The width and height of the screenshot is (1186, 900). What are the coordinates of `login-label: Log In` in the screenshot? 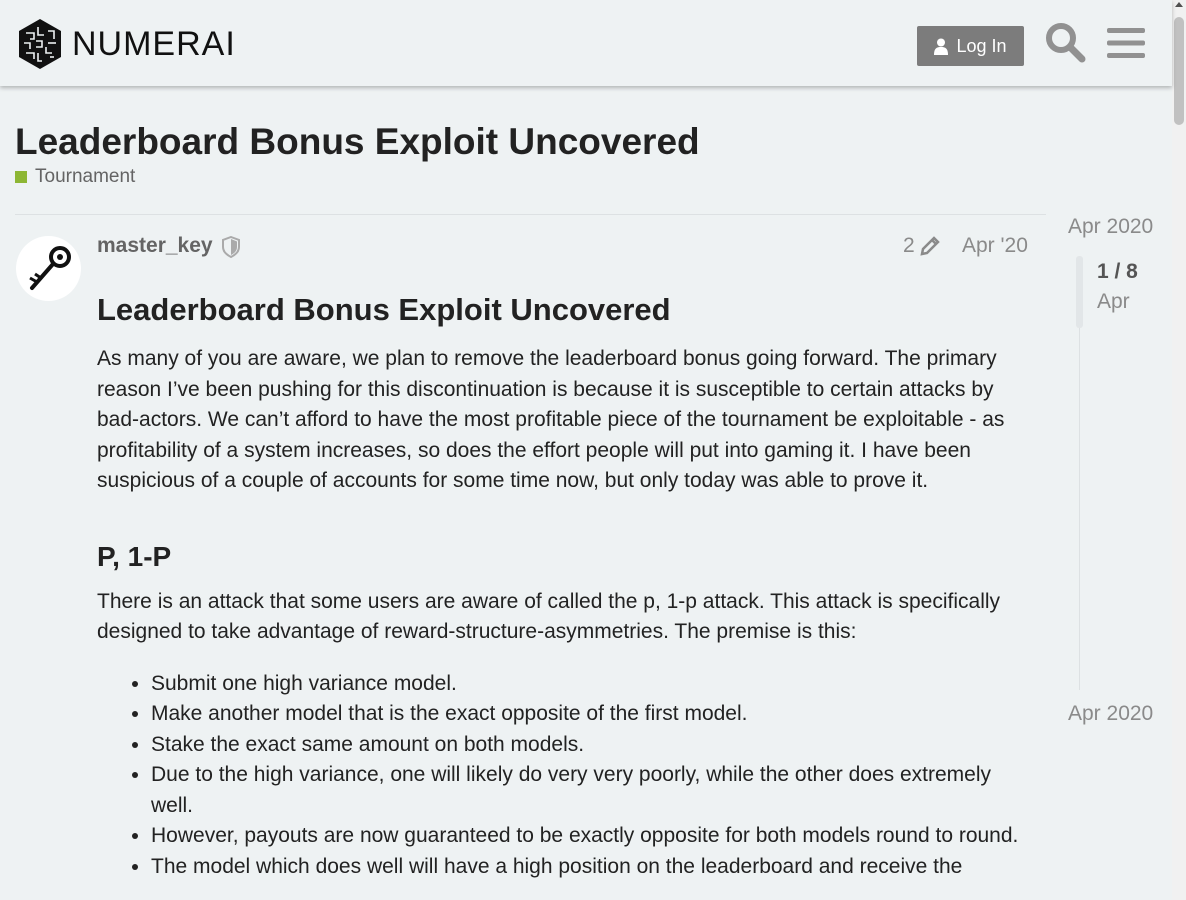 It's located at (981, 45).